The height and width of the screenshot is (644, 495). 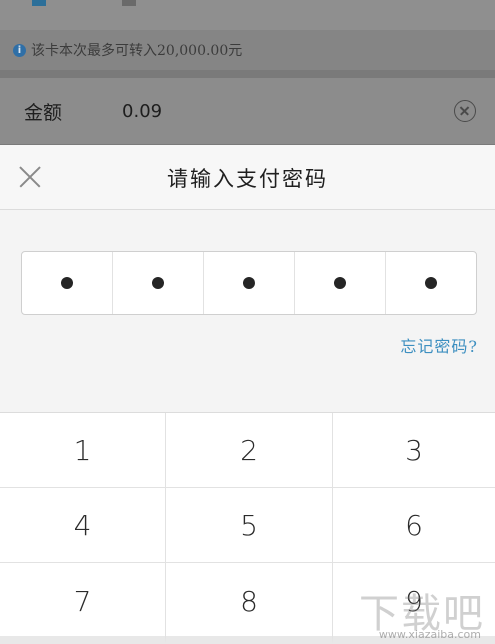 What do you see at coordinates (465, 111) in the screenshot?
I see `clear-icon` at bounding box center [465, 111].